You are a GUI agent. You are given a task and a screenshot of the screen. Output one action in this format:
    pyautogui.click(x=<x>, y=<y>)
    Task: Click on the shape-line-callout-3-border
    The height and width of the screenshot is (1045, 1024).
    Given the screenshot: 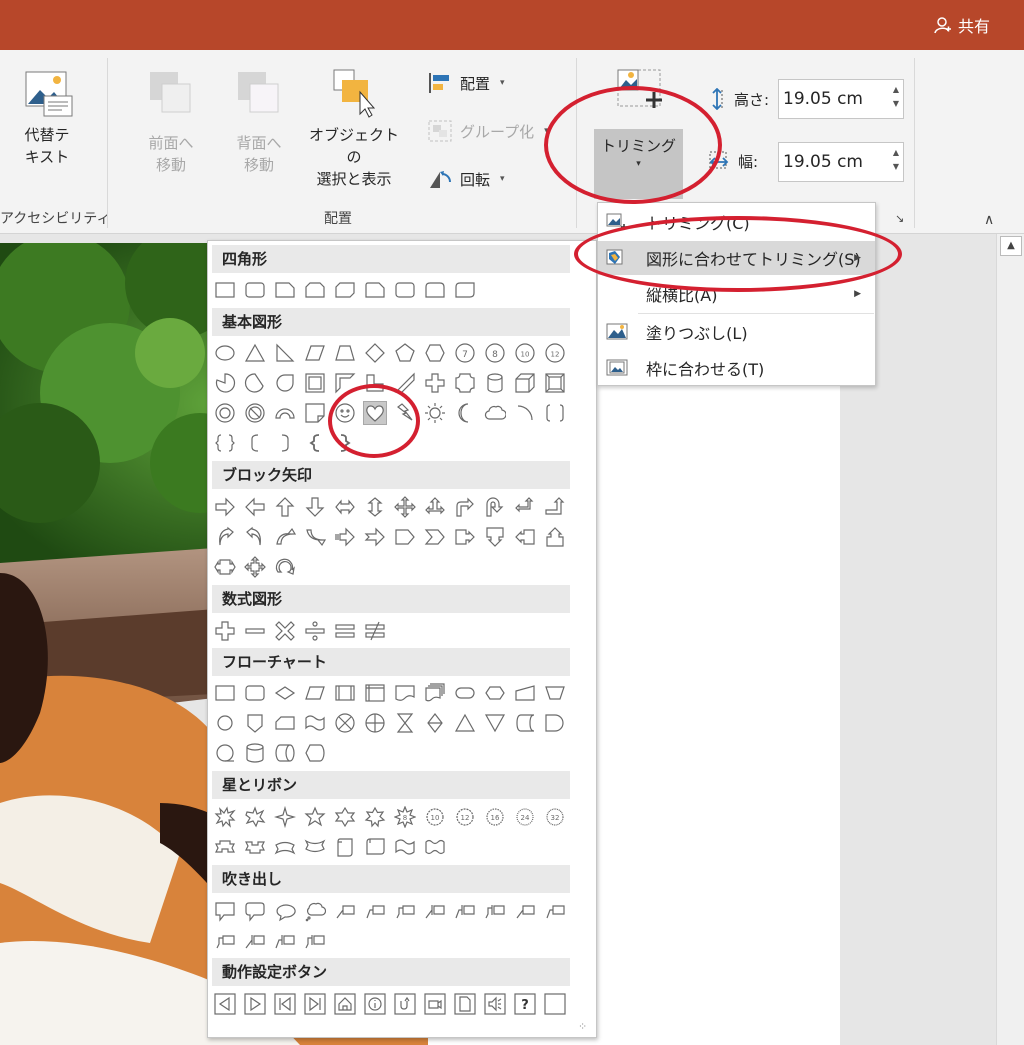 What is the action you would take?
    pyautogui.click(x=225, y=941)
    